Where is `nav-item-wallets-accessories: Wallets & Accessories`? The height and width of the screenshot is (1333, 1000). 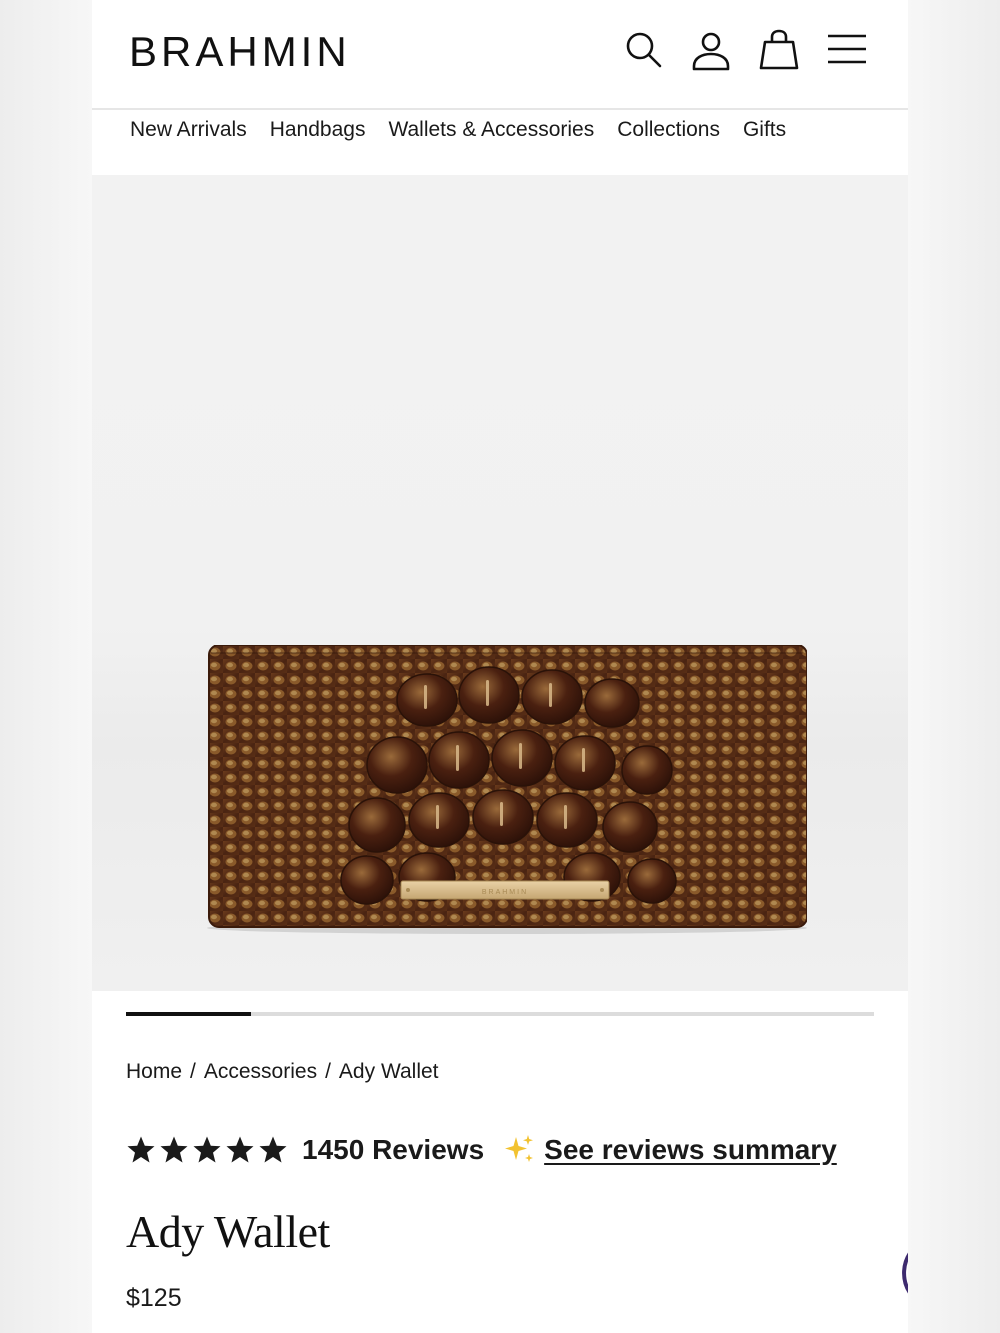 nav-item-wallets-accessories: Wallets & Accessories is located at coordinates (491, 130).